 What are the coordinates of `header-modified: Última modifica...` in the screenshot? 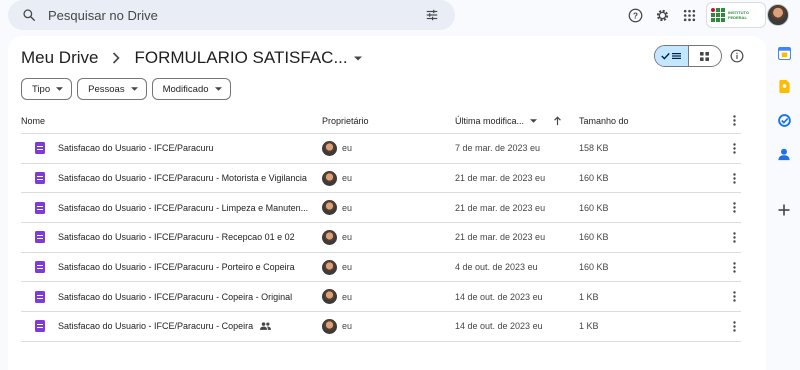 It's located at (489, 121).